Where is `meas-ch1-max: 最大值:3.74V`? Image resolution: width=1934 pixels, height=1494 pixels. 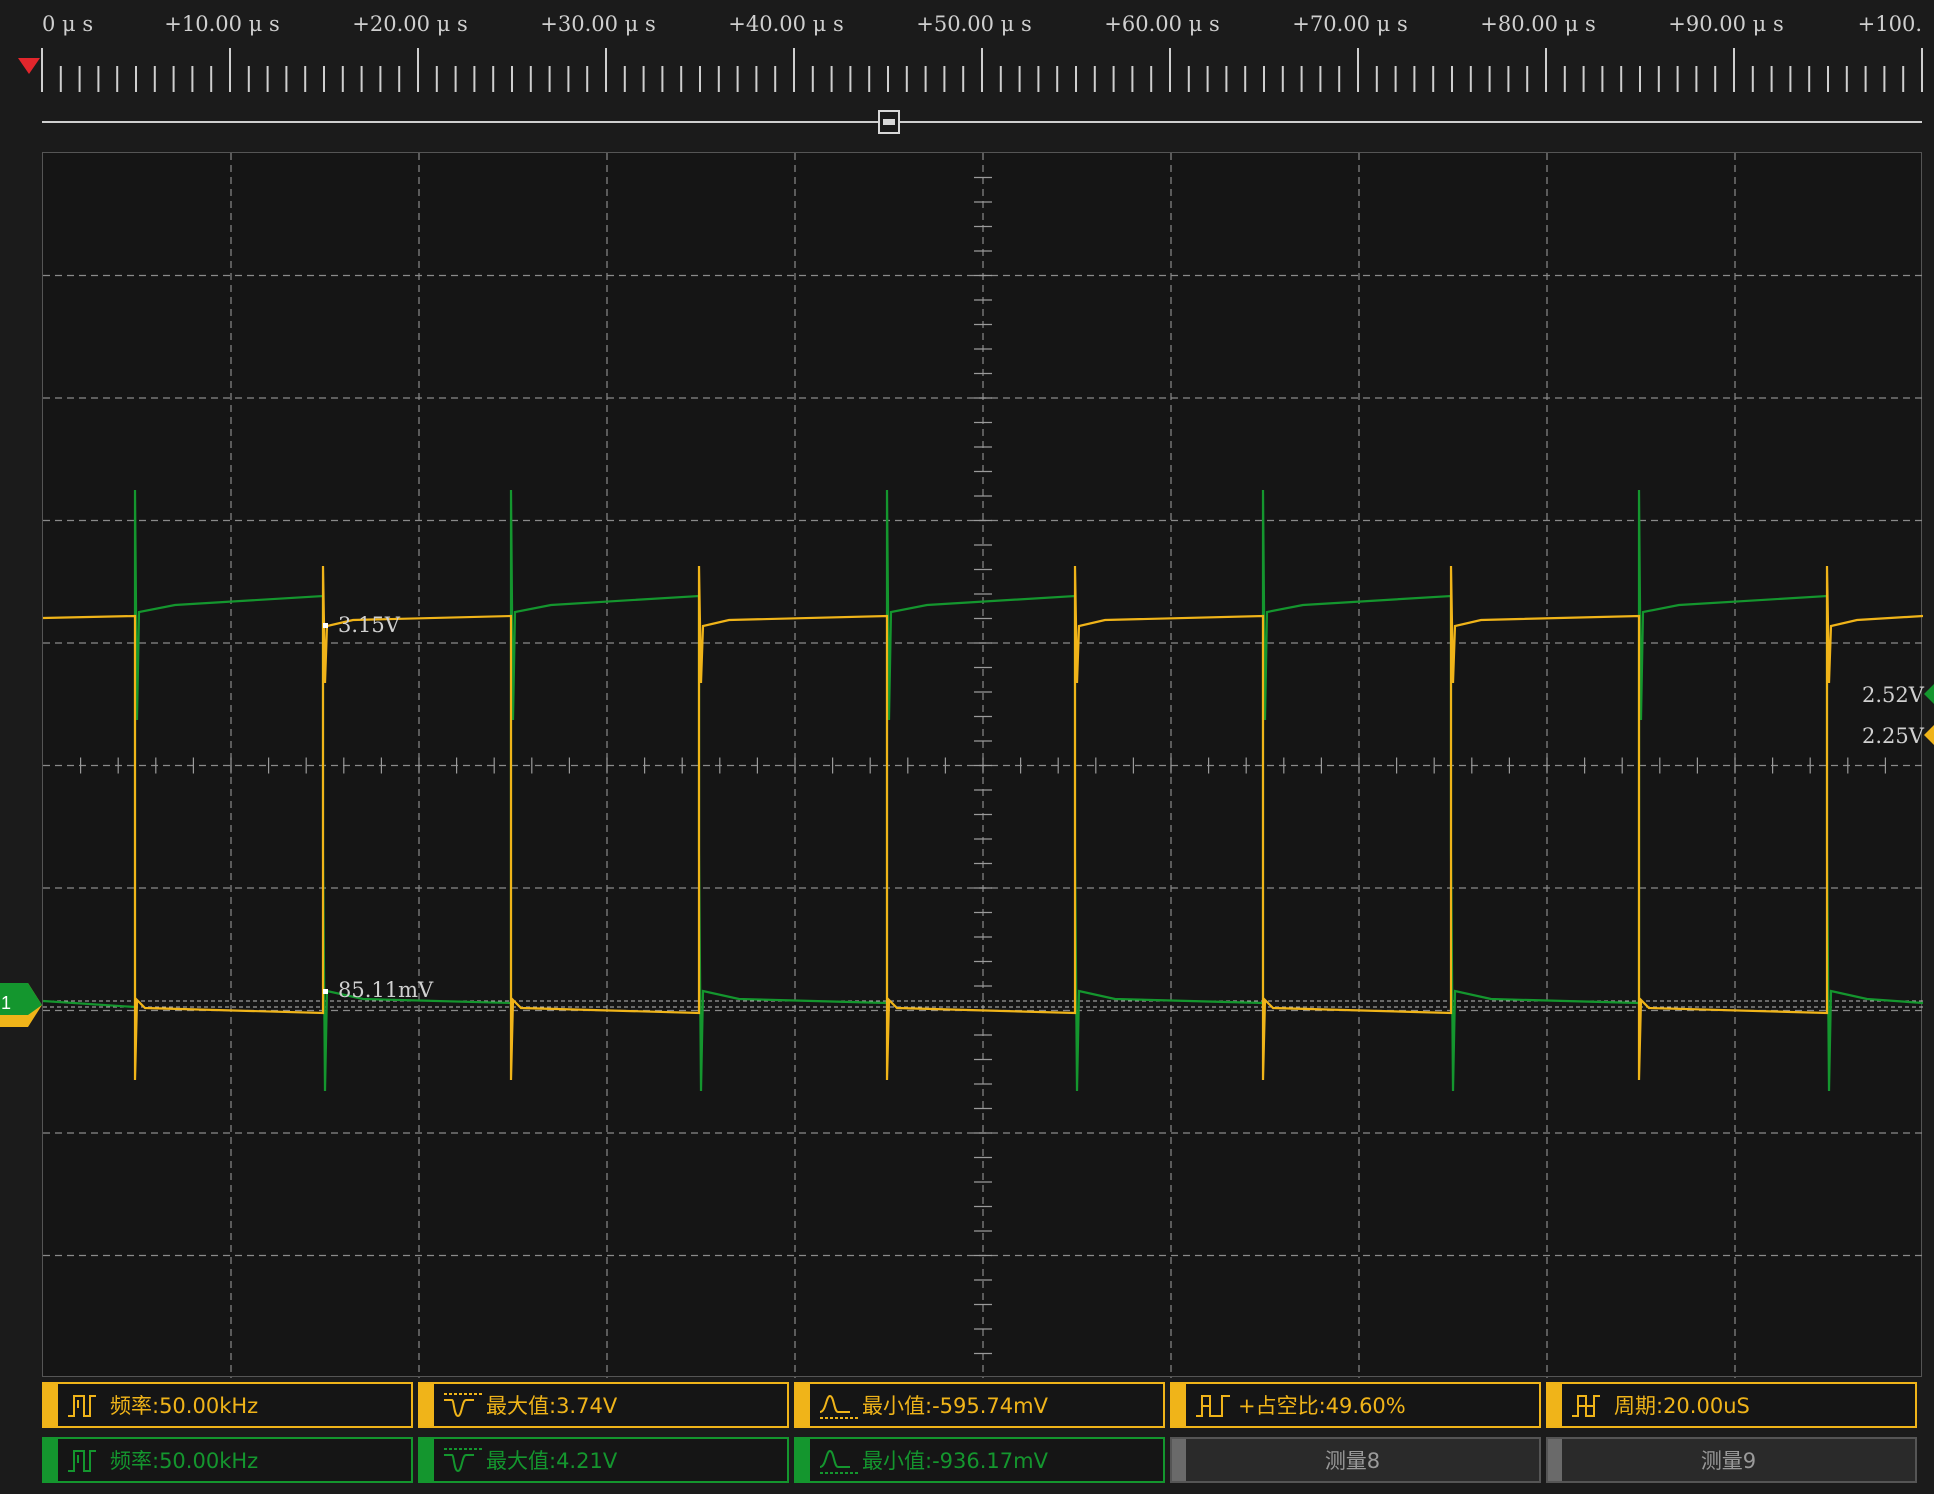
meas-ch1-max: 最大值:3.74V is located at coordinates (603, 1405).